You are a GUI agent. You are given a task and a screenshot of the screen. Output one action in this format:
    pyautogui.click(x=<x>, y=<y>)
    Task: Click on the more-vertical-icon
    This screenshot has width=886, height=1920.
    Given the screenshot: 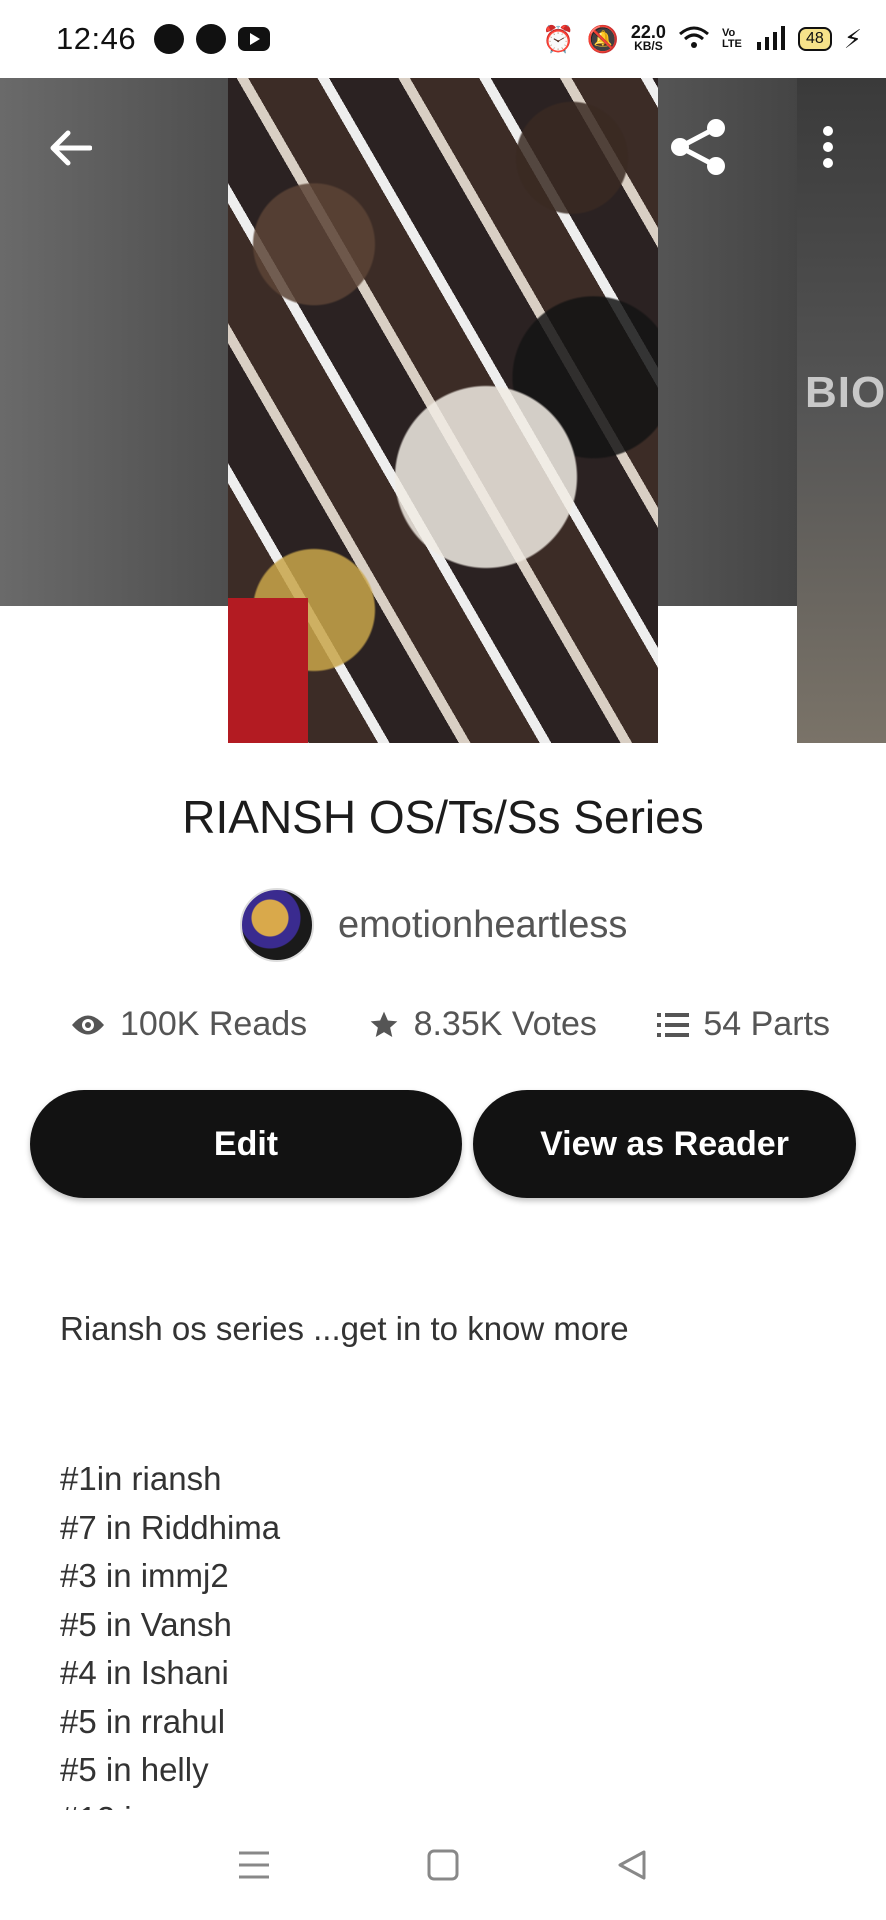 What is the action you would take?
    pyautogui.click(x=828, y=147)
    